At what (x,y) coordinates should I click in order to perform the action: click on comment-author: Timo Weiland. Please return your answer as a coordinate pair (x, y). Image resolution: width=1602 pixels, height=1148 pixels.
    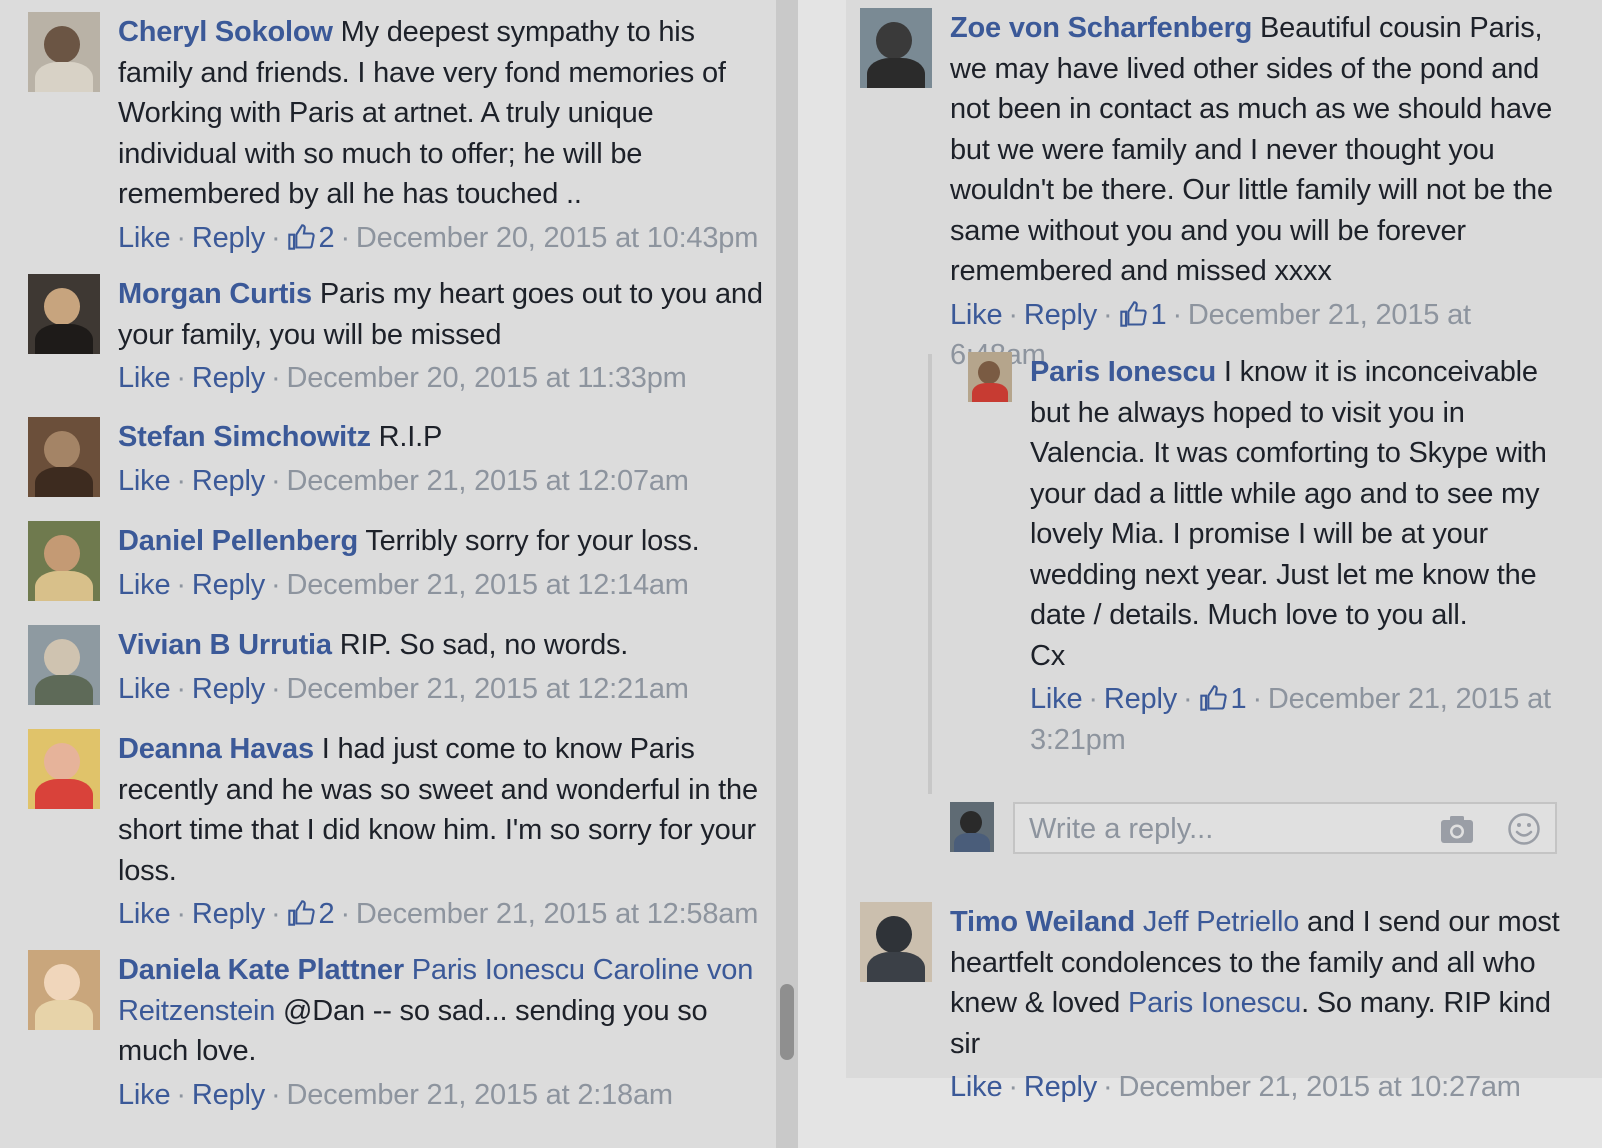
    Looking at the image, I should click on (1042, 922).